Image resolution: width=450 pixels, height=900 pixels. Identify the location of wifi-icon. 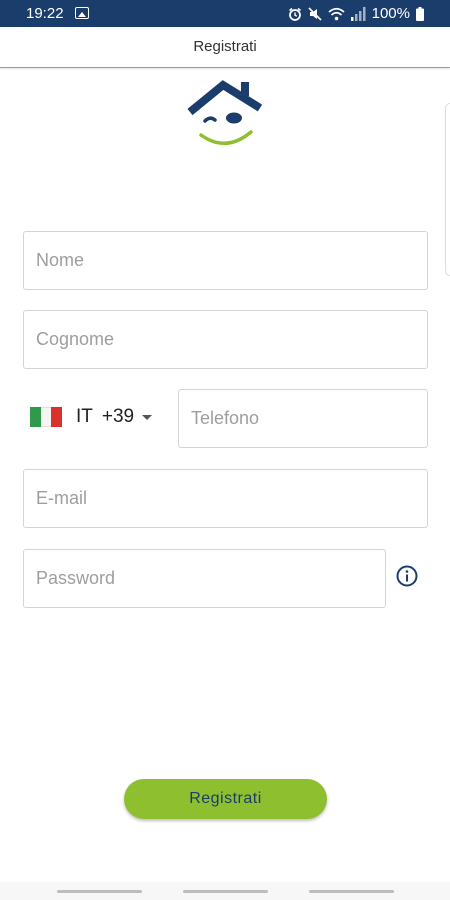
(336, 13).